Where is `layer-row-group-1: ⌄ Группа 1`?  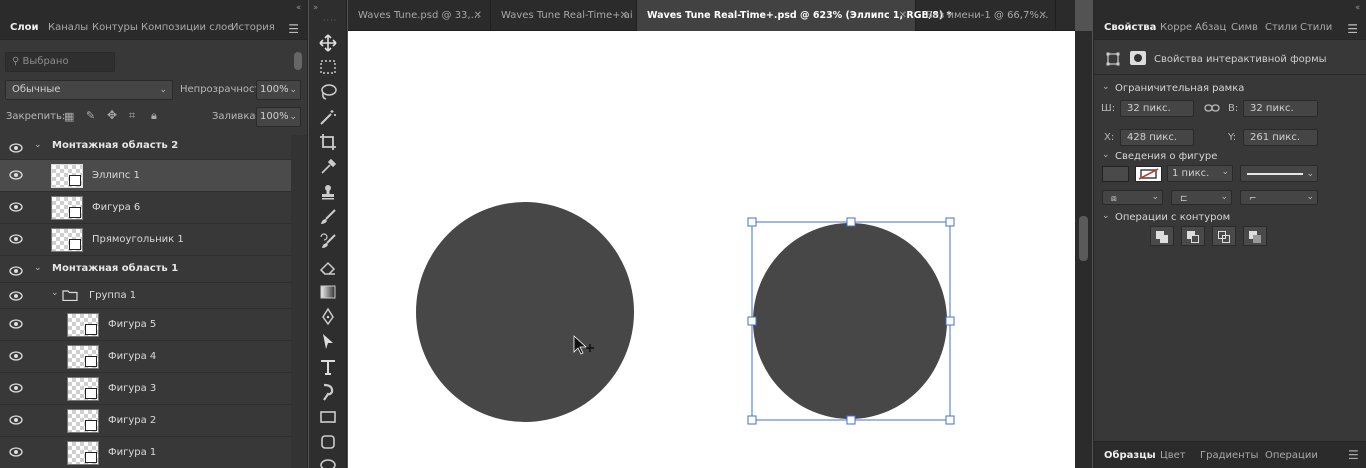 layer-row-group-1: ⌄ Группа 1 is located at coordinates (145, 296).